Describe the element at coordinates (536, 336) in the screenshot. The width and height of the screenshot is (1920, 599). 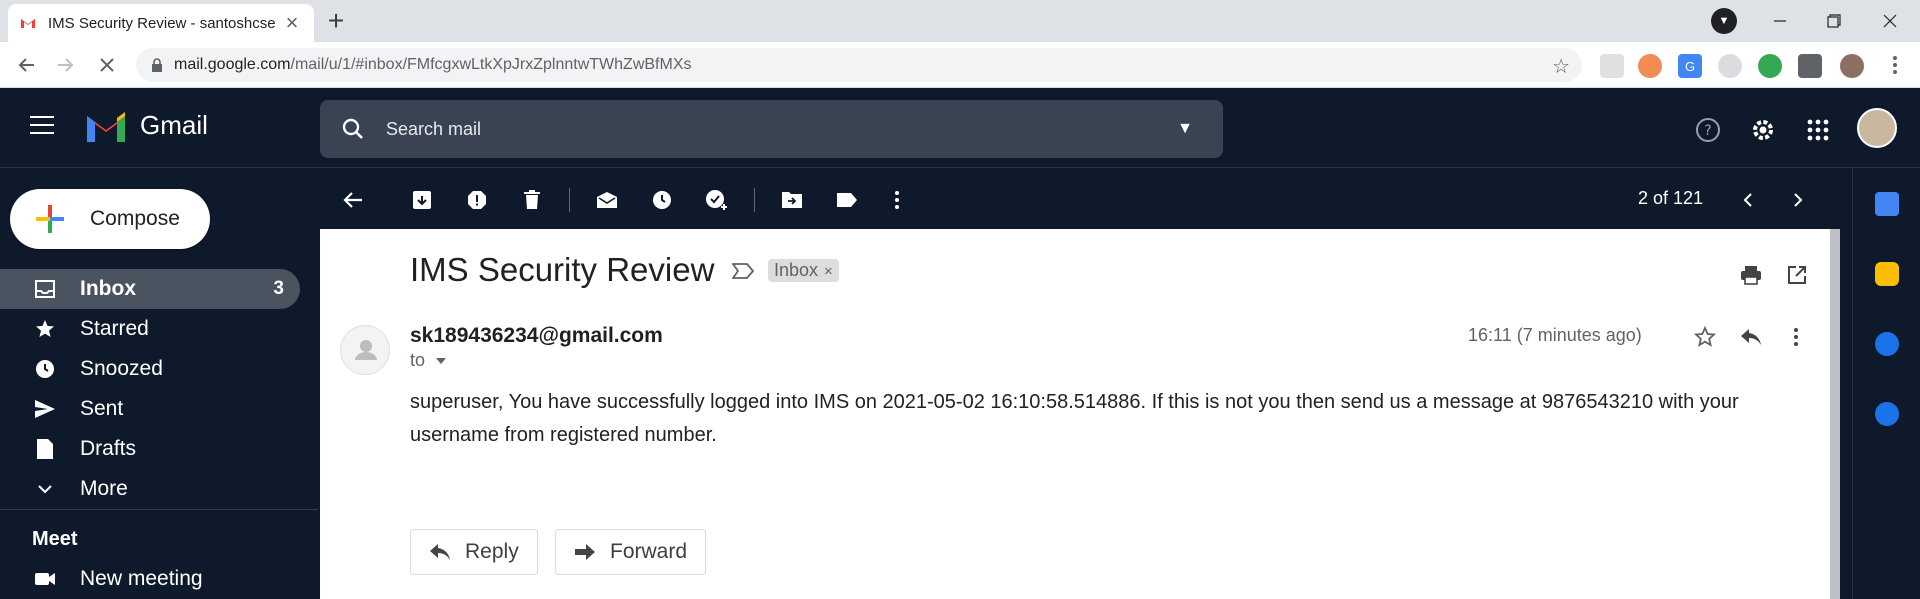
I see `sender-email: sk189436234@gmail.com` at that location.